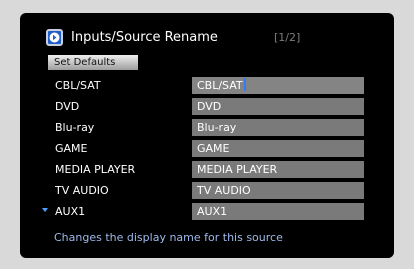  I want to click on source-label: MEDIA PLAYER, so click(95, 169).